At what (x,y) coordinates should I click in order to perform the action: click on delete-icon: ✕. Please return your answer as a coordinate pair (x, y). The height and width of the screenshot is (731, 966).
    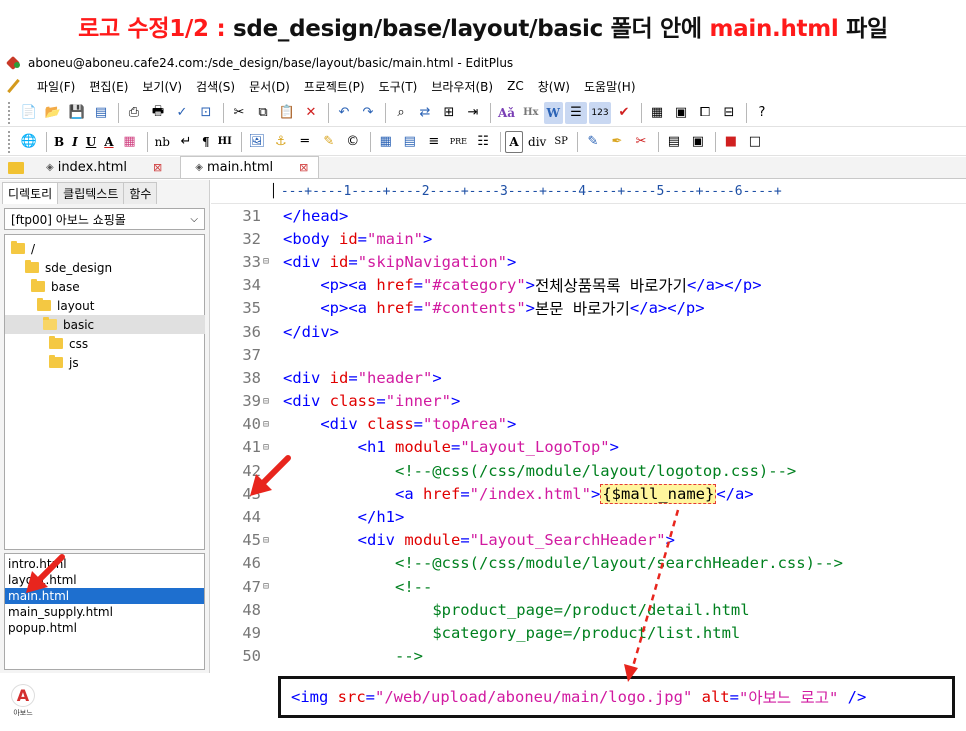
    Looking at the image, I should click on (311, 113).